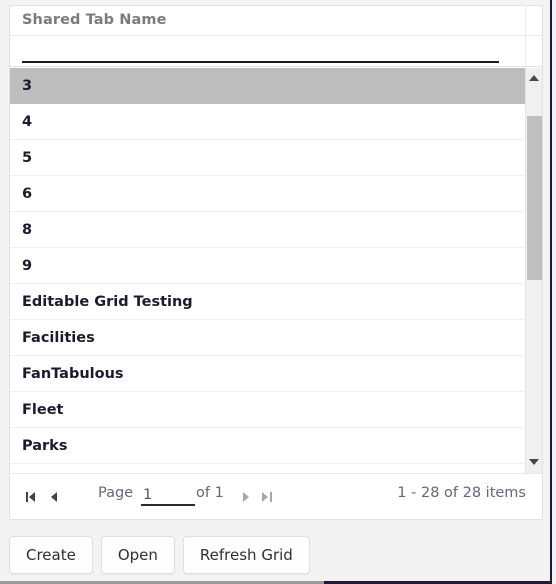 The width and height of the screenshot is (556, 584). Describe the element at coordinates (27, 497) in the screenshot. I see `first-page-bar-icon` at that location.